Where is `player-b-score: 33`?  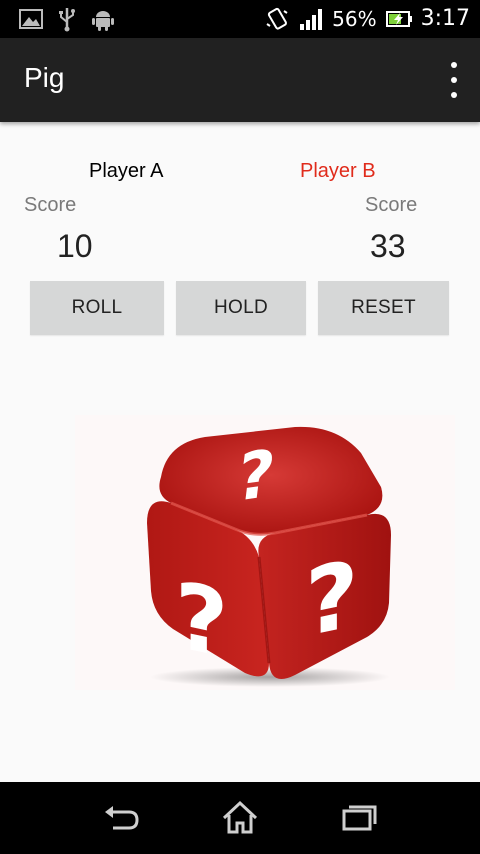 player-b-score: 33 is located at coordinates (388, 246).